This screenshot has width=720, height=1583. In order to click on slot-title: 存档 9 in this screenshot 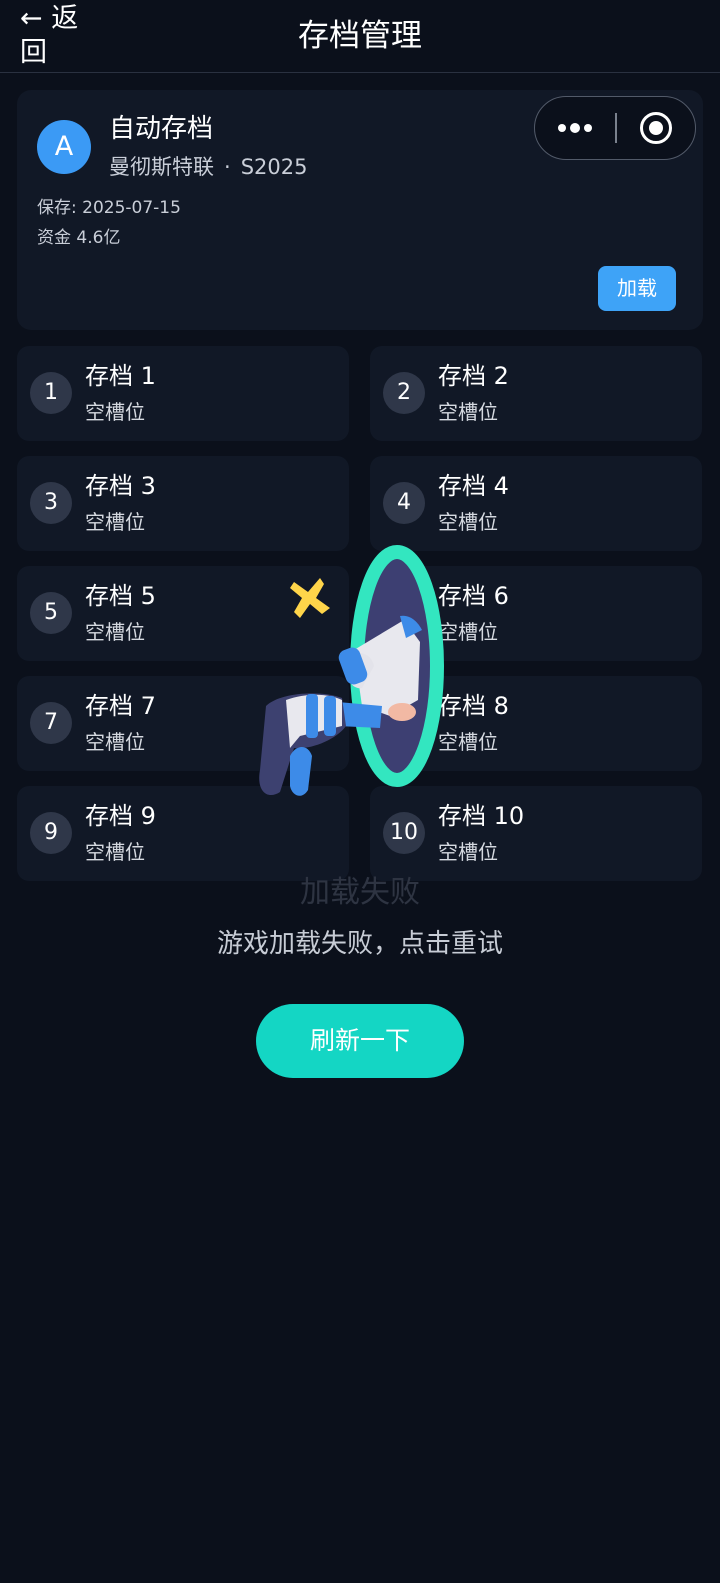, I will do `click(120, 816)`.